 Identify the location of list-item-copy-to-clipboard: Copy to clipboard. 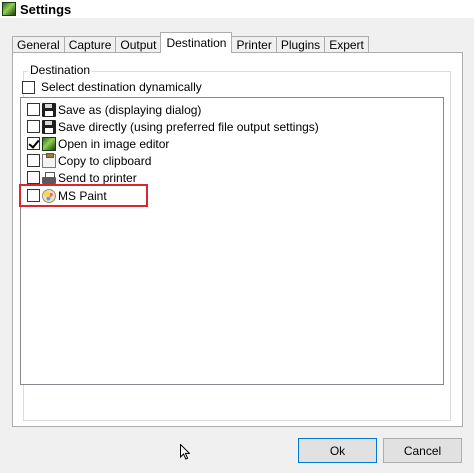
(89, 160).